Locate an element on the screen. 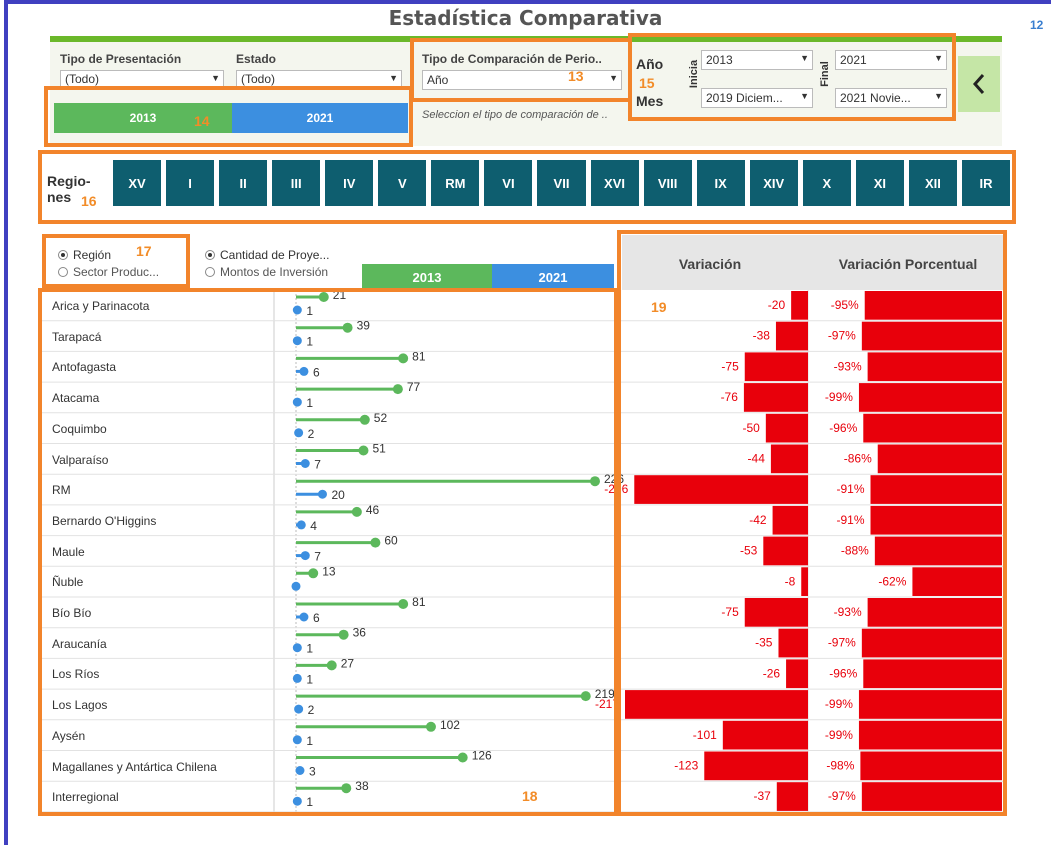  annotation-18: 18 is located at coordinates (530, 796).